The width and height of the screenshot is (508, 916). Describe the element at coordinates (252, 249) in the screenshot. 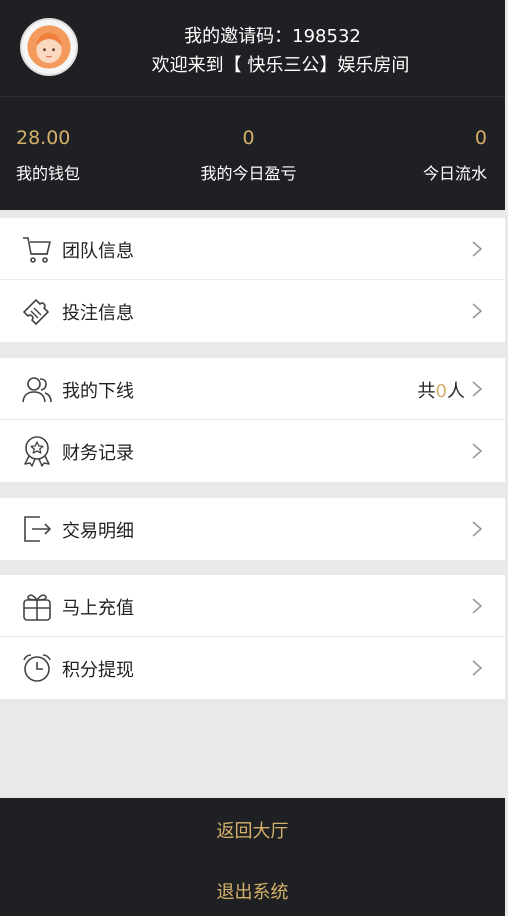

I see `menu-item-team-info: 团队信息` at that location.